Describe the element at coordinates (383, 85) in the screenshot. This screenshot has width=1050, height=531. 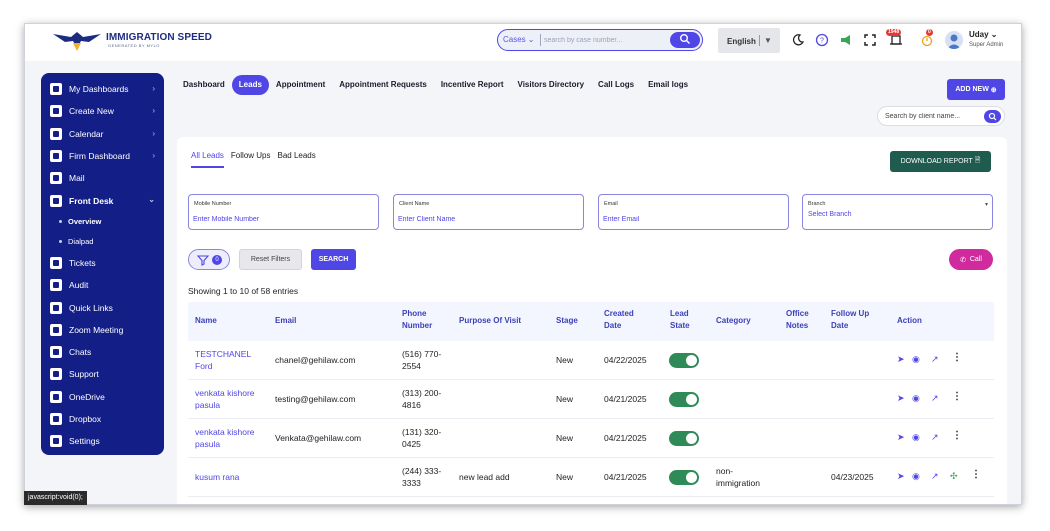
I see `tab-appointment-requests: Appointment Requests` at that location.